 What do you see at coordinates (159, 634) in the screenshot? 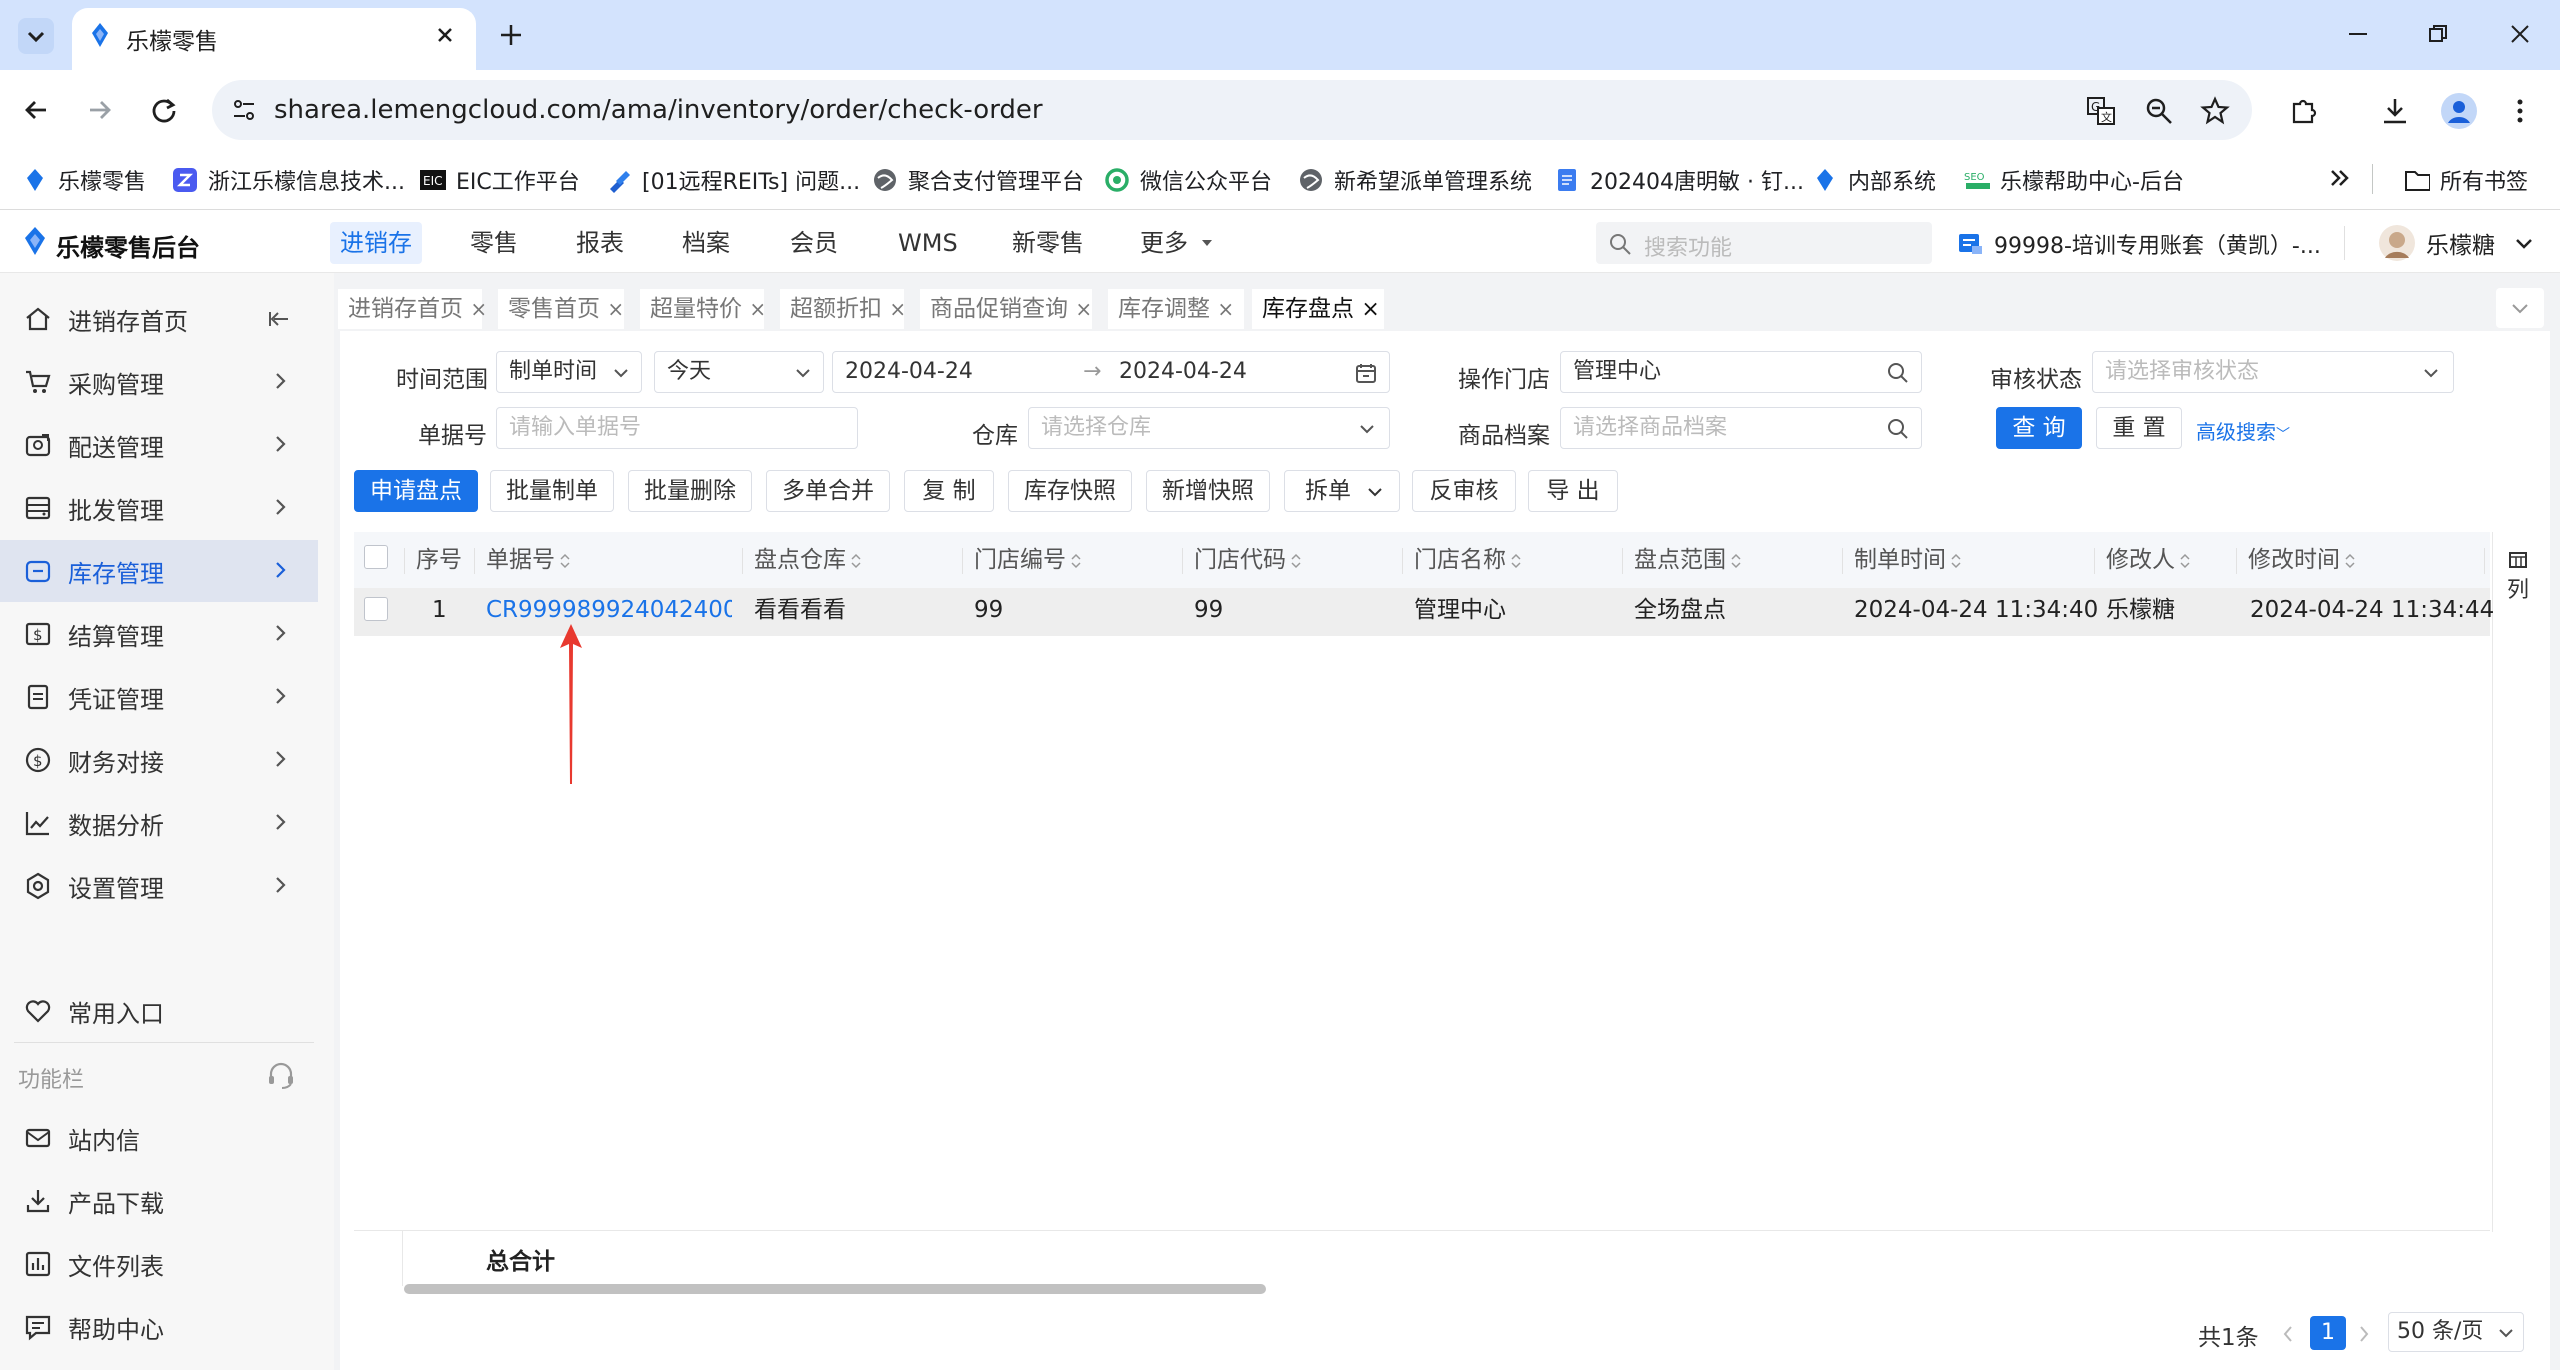
I see `sidebar-item-settlement: $ 结算管理` at bounding box center [159, 634].